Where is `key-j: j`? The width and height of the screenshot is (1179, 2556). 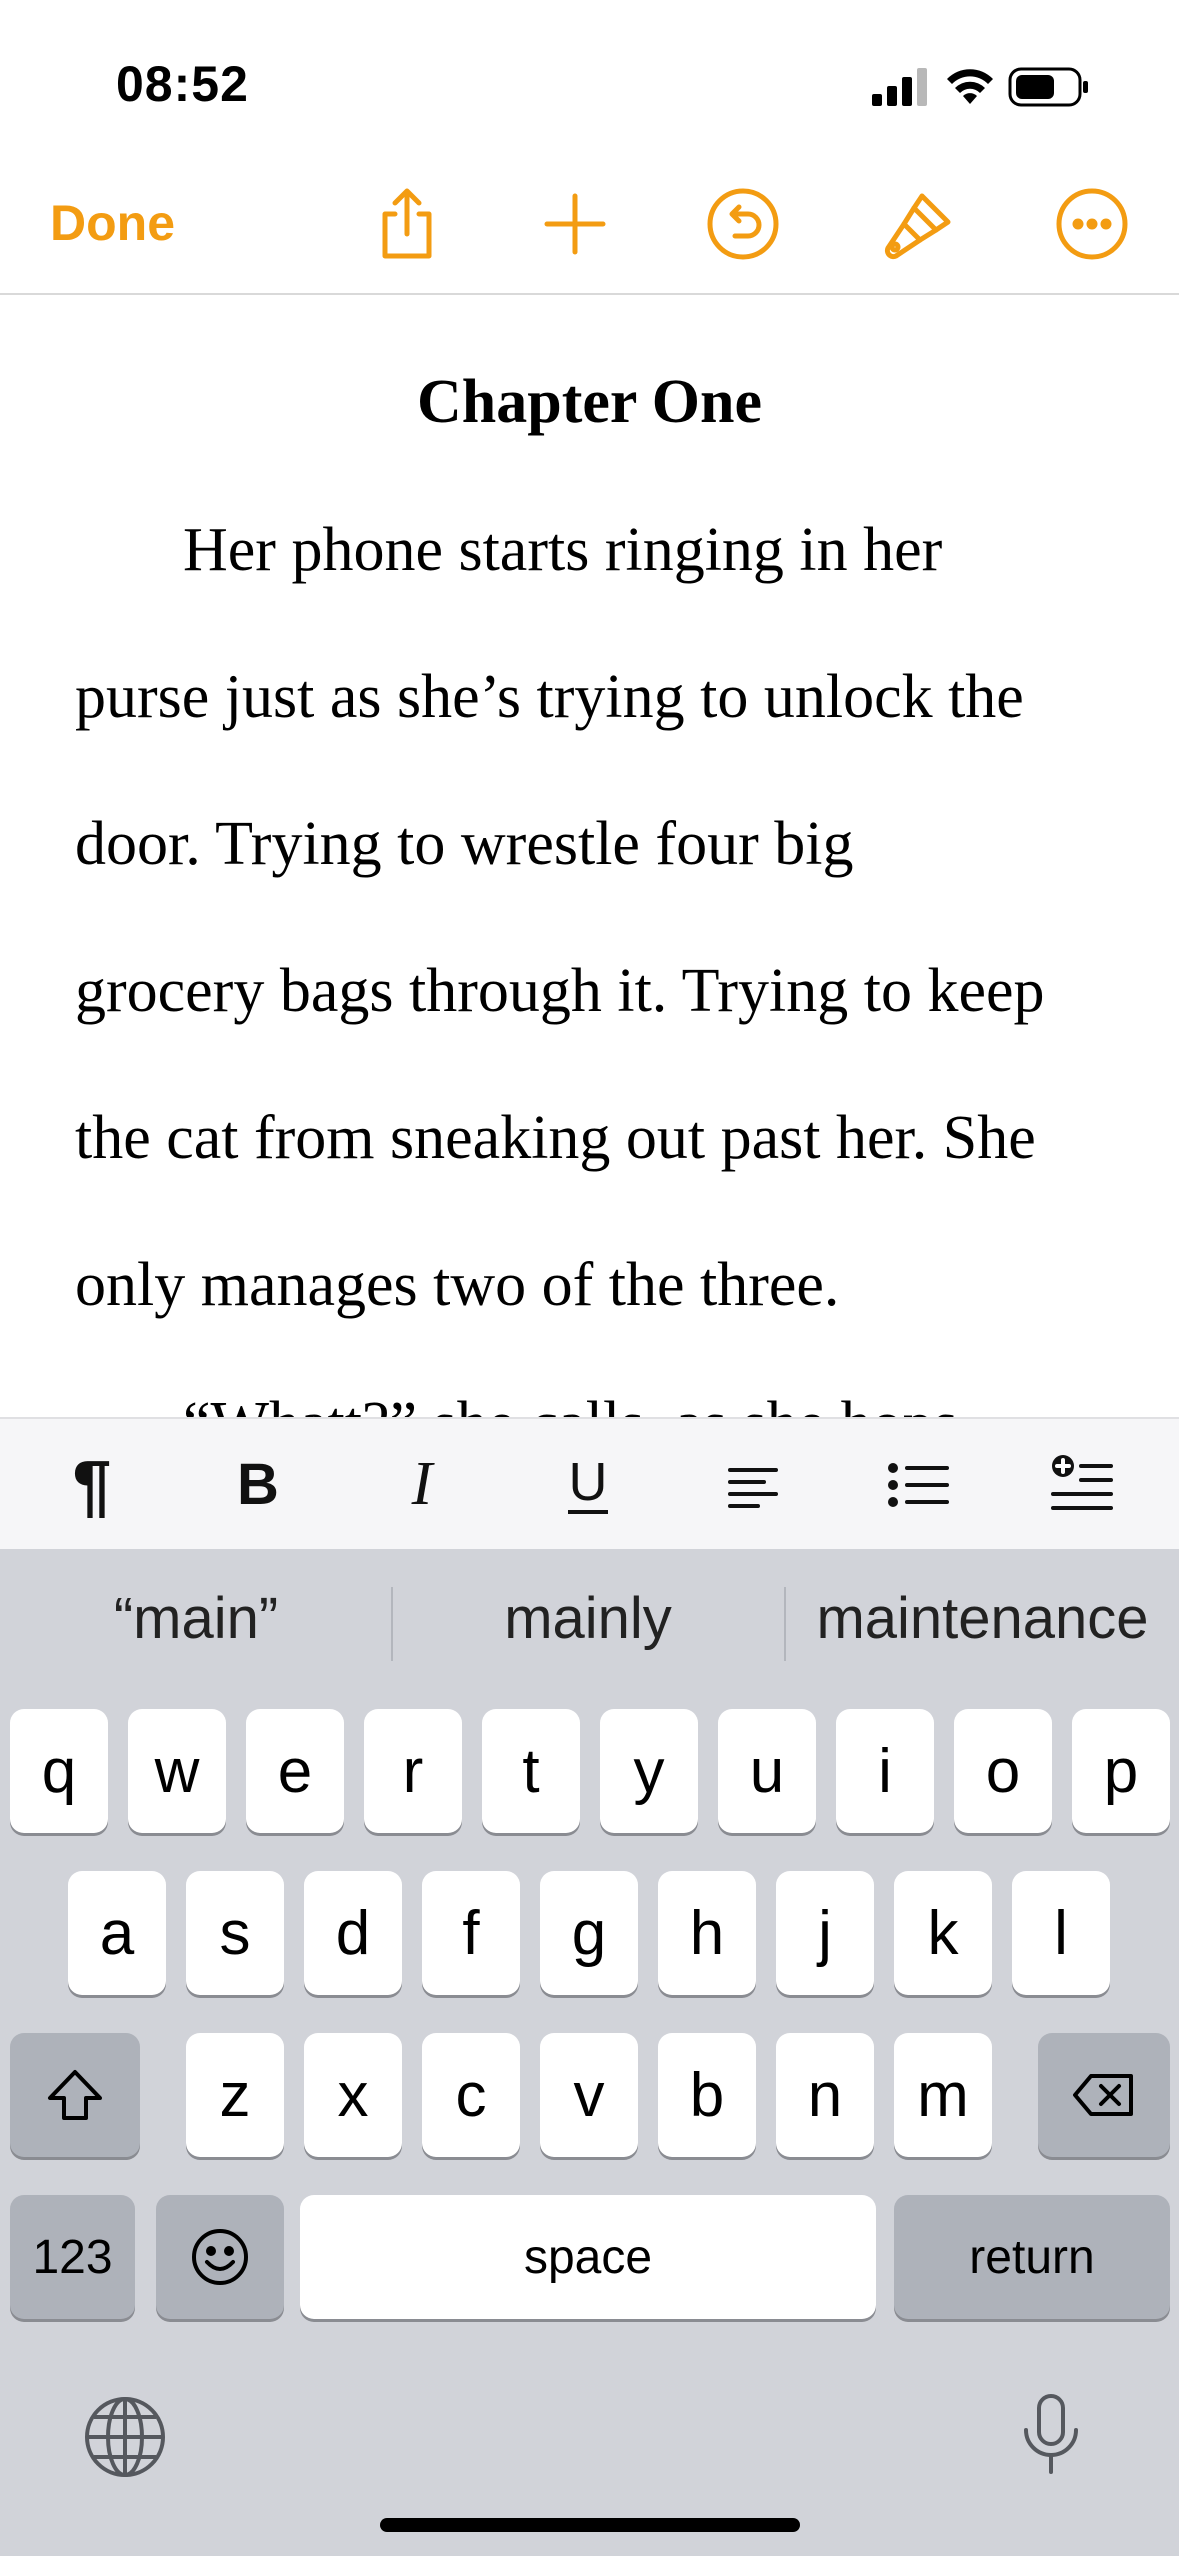
key-j: j is located at coordinates (825, 1933).